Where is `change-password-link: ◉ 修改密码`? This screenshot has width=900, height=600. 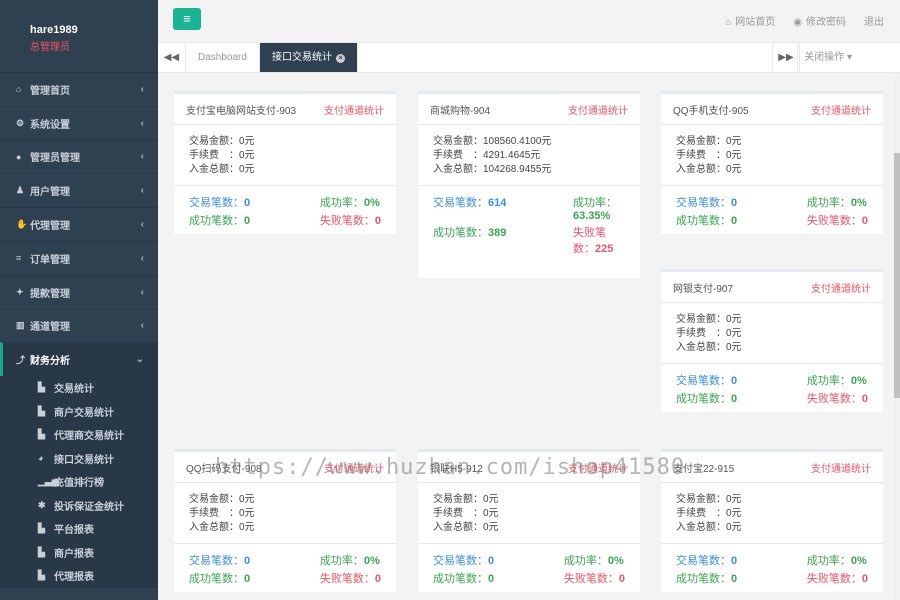
change-password-link: ◉ 修改密码 is located at coordinates (819, 20).